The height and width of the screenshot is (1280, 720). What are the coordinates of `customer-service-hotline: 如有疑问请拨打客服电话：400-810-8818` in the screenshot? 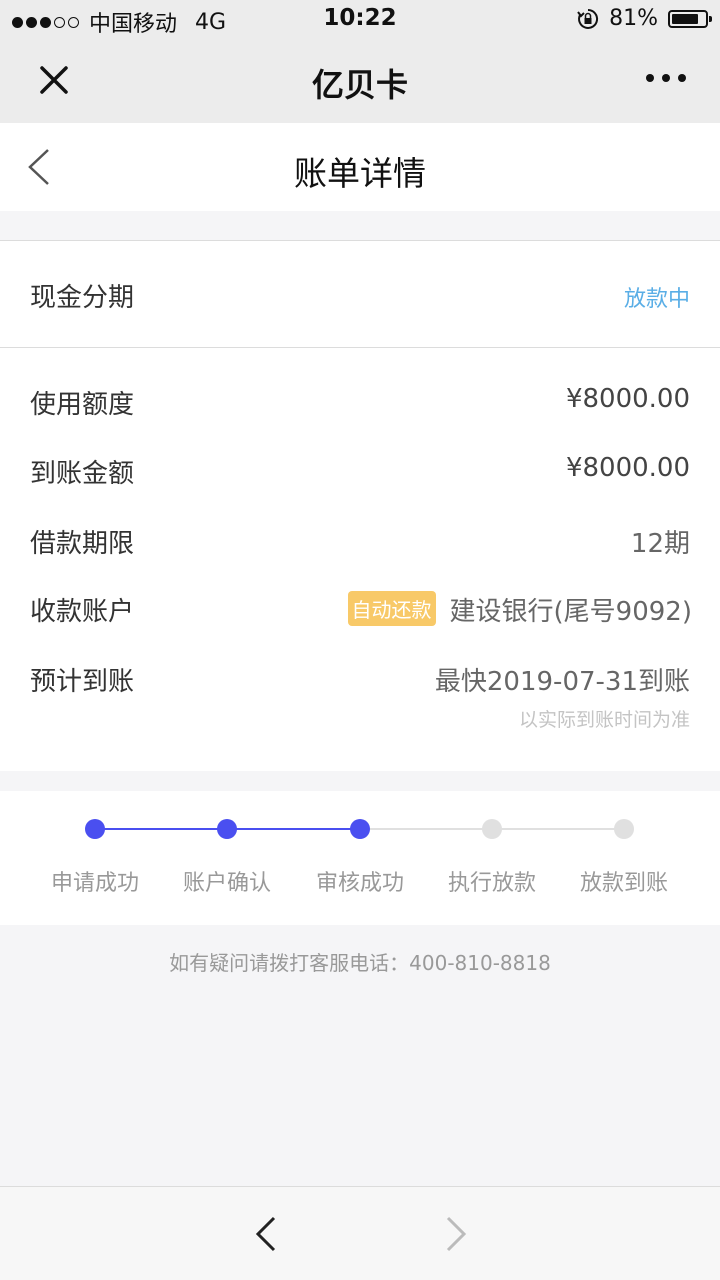 It's located at (360, 961).